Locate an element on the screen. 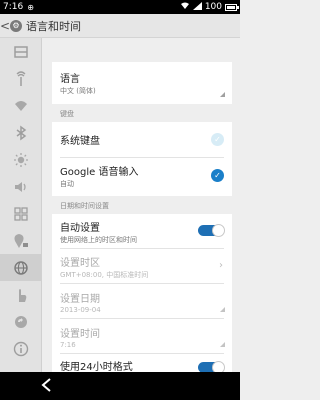  signal-status-icon is located at coordinates (197, 7).